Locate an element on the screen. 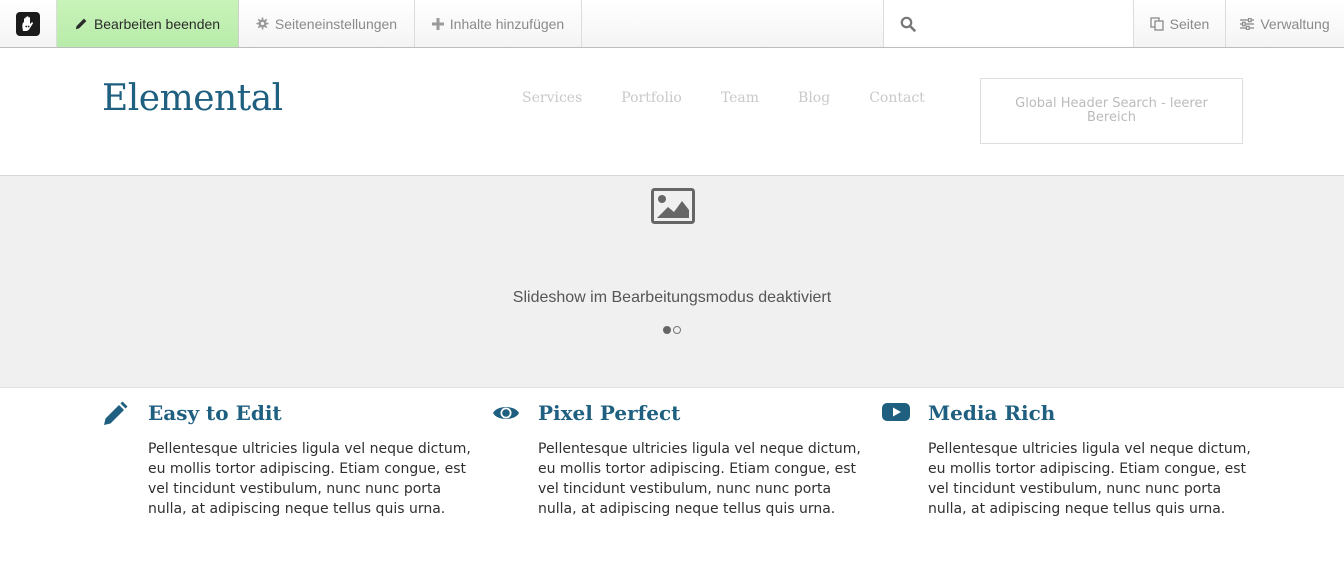  concrete5-hand-logo-icon is located at coordinates (28, 23).